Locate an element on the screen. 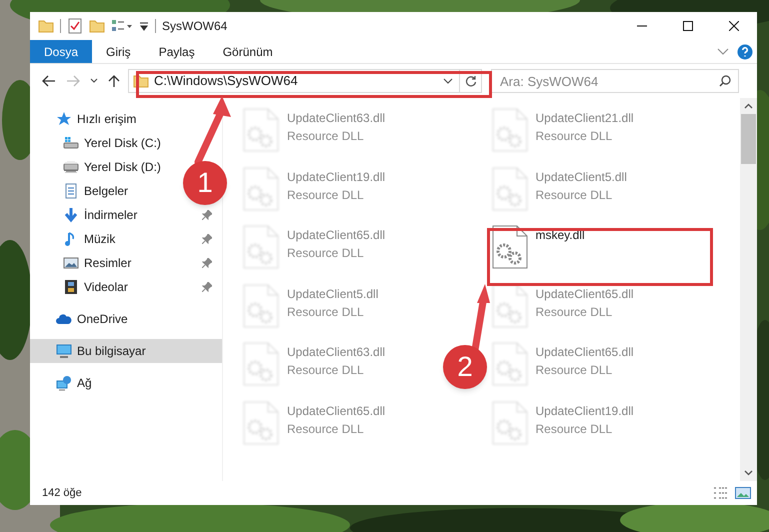  navigation-item: Yerel Disk (D:) is located at coordinates (100, 167).